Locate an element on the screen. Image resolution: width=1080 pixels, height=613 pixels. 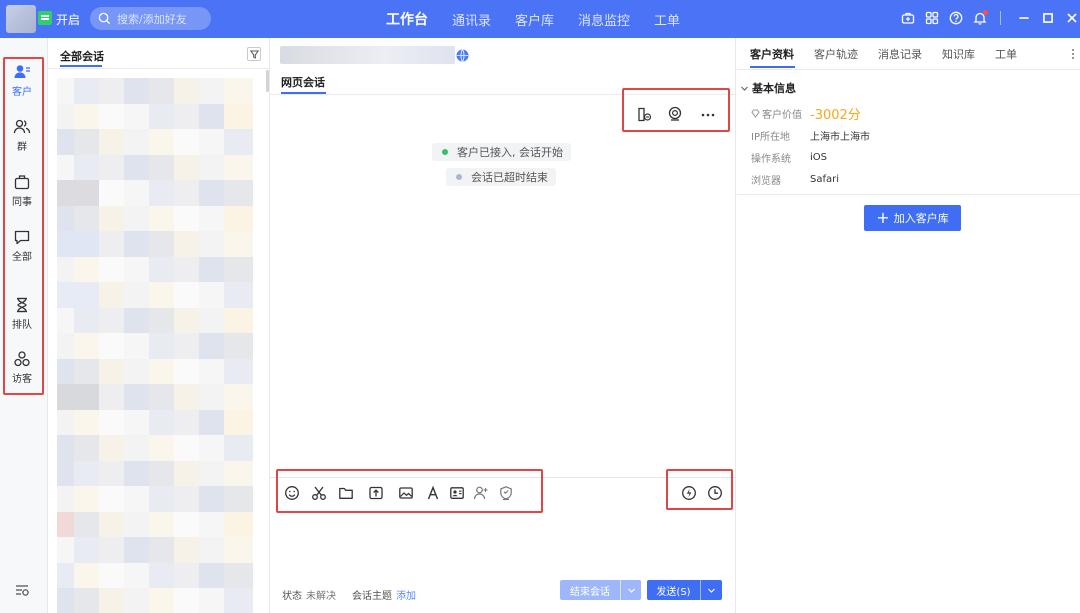
close-icon is located at coordinates (1072, 18).